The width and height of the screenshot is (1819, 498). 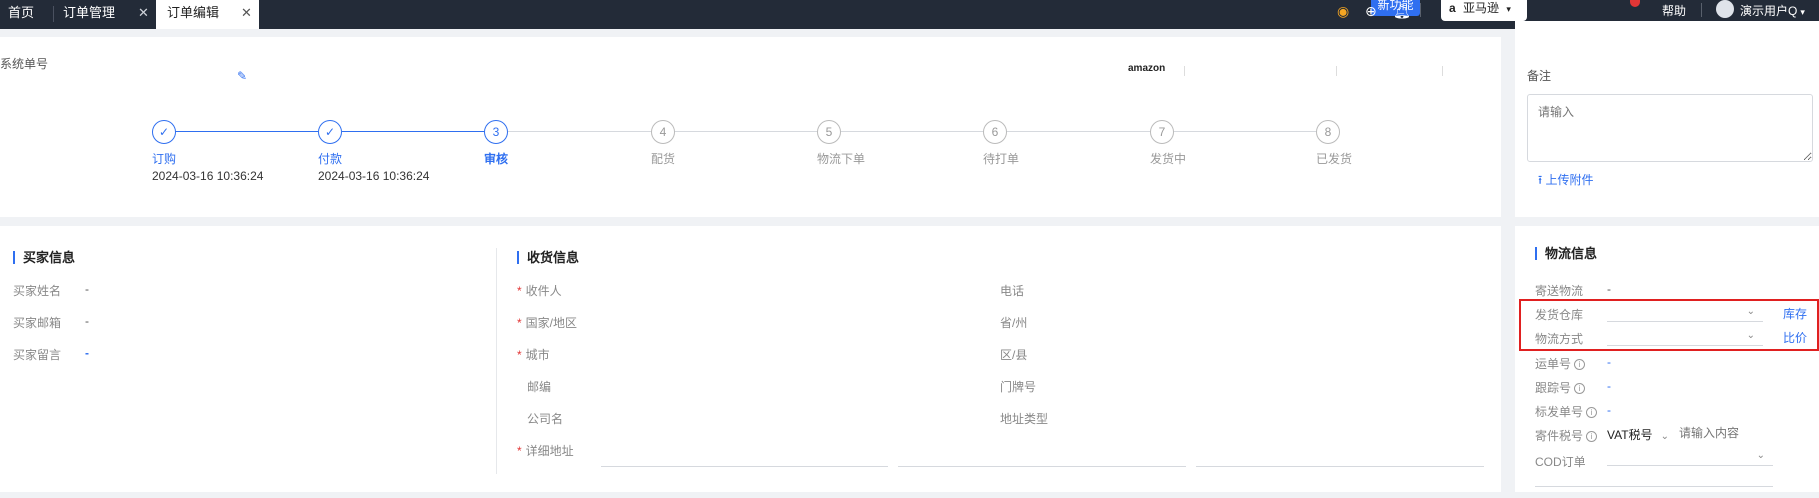 What do you see at coordinates (330, 159) in the screenshot?
I see `step-2-label: 付款` at bounding box center [330, 159].